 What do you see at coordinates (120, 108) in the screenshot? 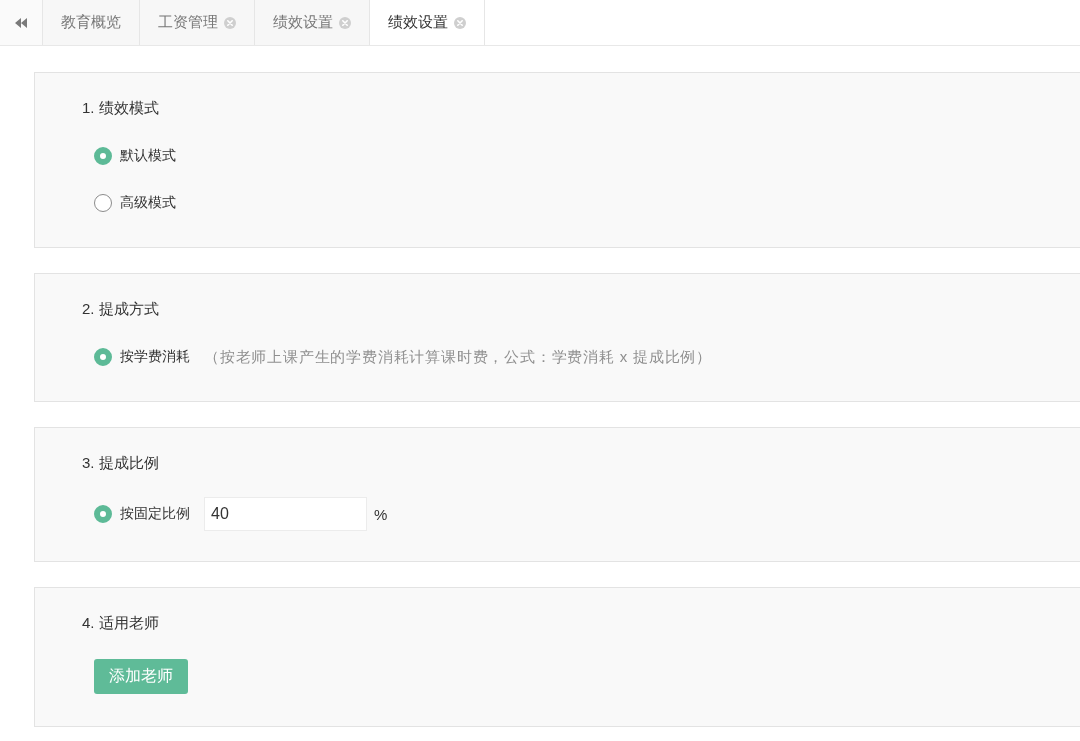
I see `section-title: 1. 绩效模式` at bounding box center [120, 108].